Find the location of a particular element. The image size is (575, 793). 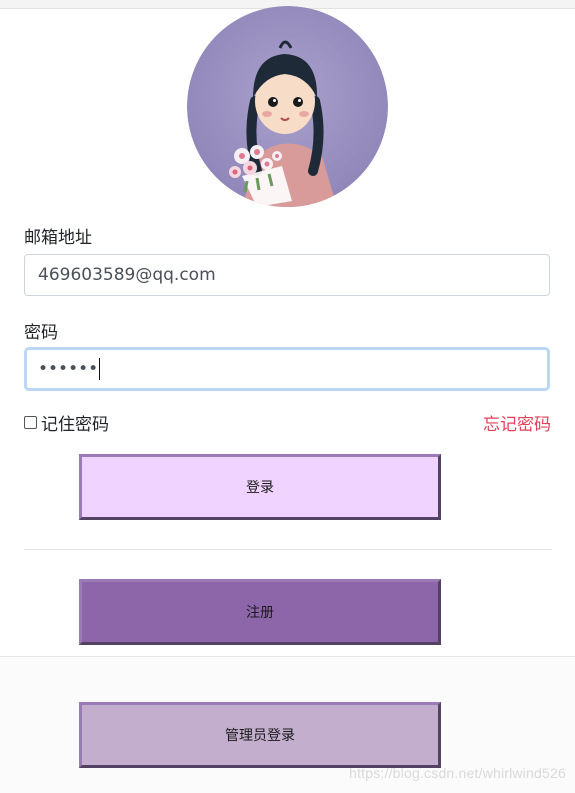

password-input: •••••• is located at coordinates (287, 369).